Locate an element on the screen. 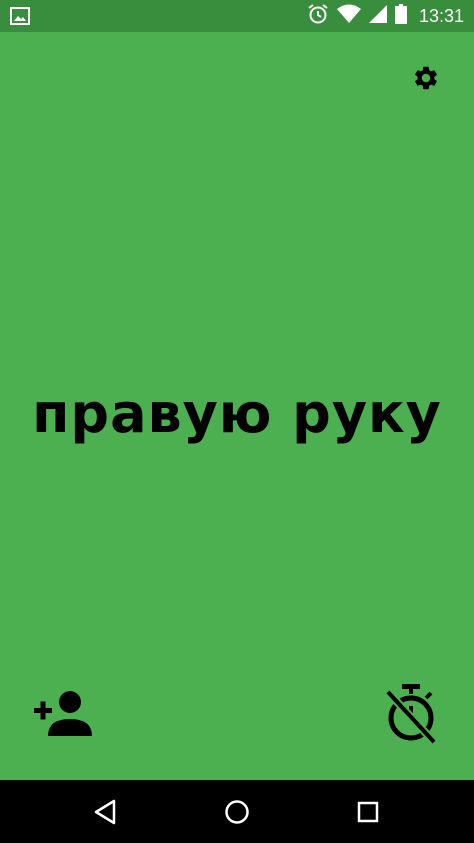 The height and width of the screenshot is (843, 474). settings-gear-icon is located at coordinates (426, 80).